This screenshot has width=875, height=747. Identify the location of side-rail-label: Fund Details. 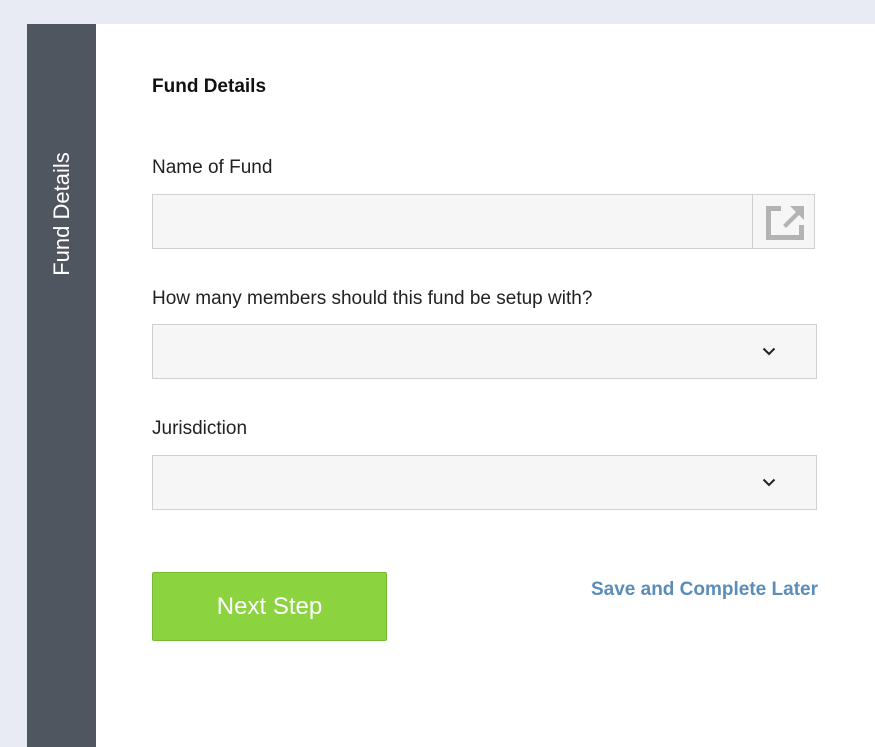
(61, 214).